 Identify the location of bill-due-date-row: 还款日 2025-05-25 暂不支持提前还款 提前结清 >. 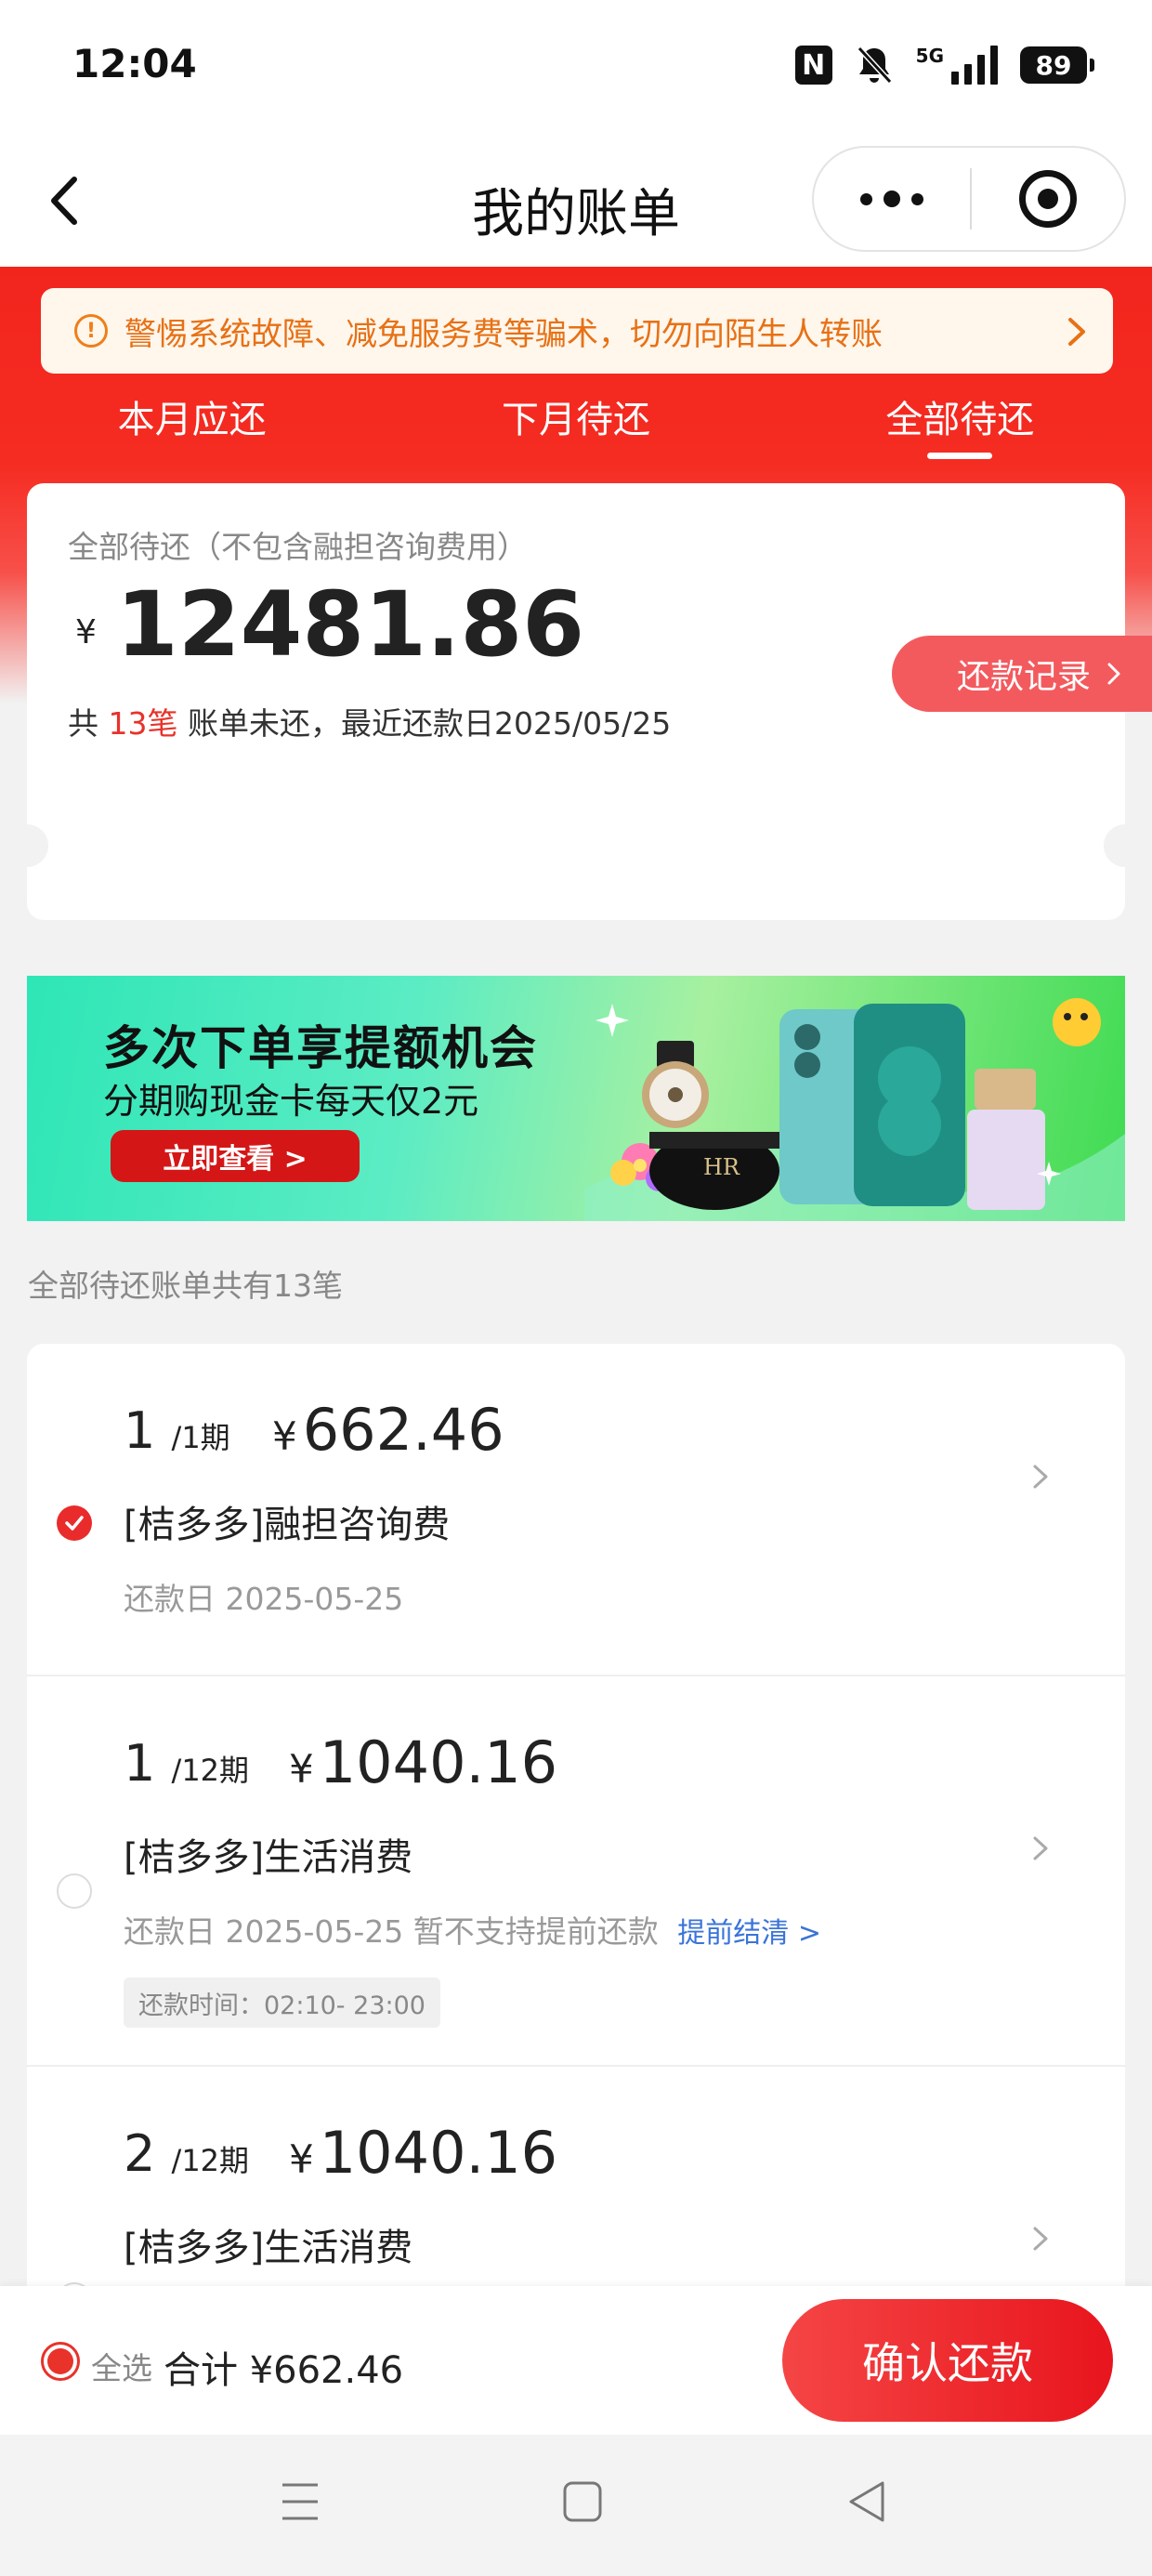
(472, 1929).